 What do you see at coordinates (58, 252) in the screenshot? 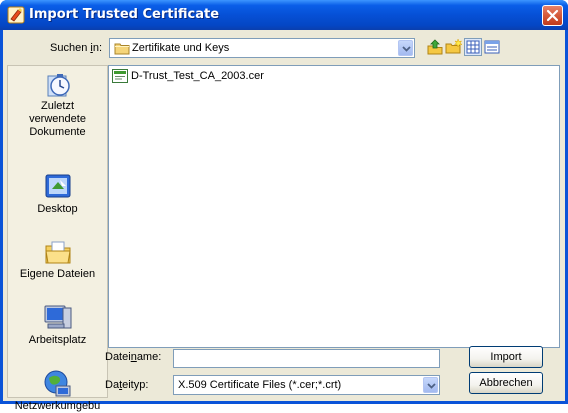
I see `my-documents-icon` at bounding box center [58, 252].